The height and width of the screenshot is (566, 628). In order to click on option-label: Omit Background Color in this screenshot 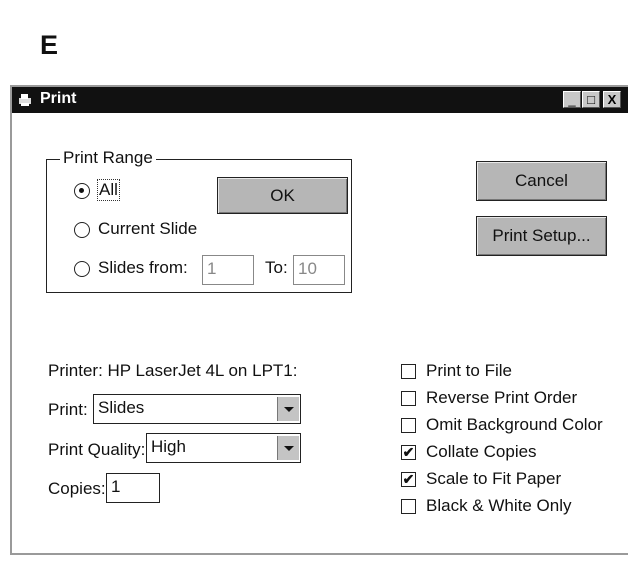, I will do `click(514, 425)`.